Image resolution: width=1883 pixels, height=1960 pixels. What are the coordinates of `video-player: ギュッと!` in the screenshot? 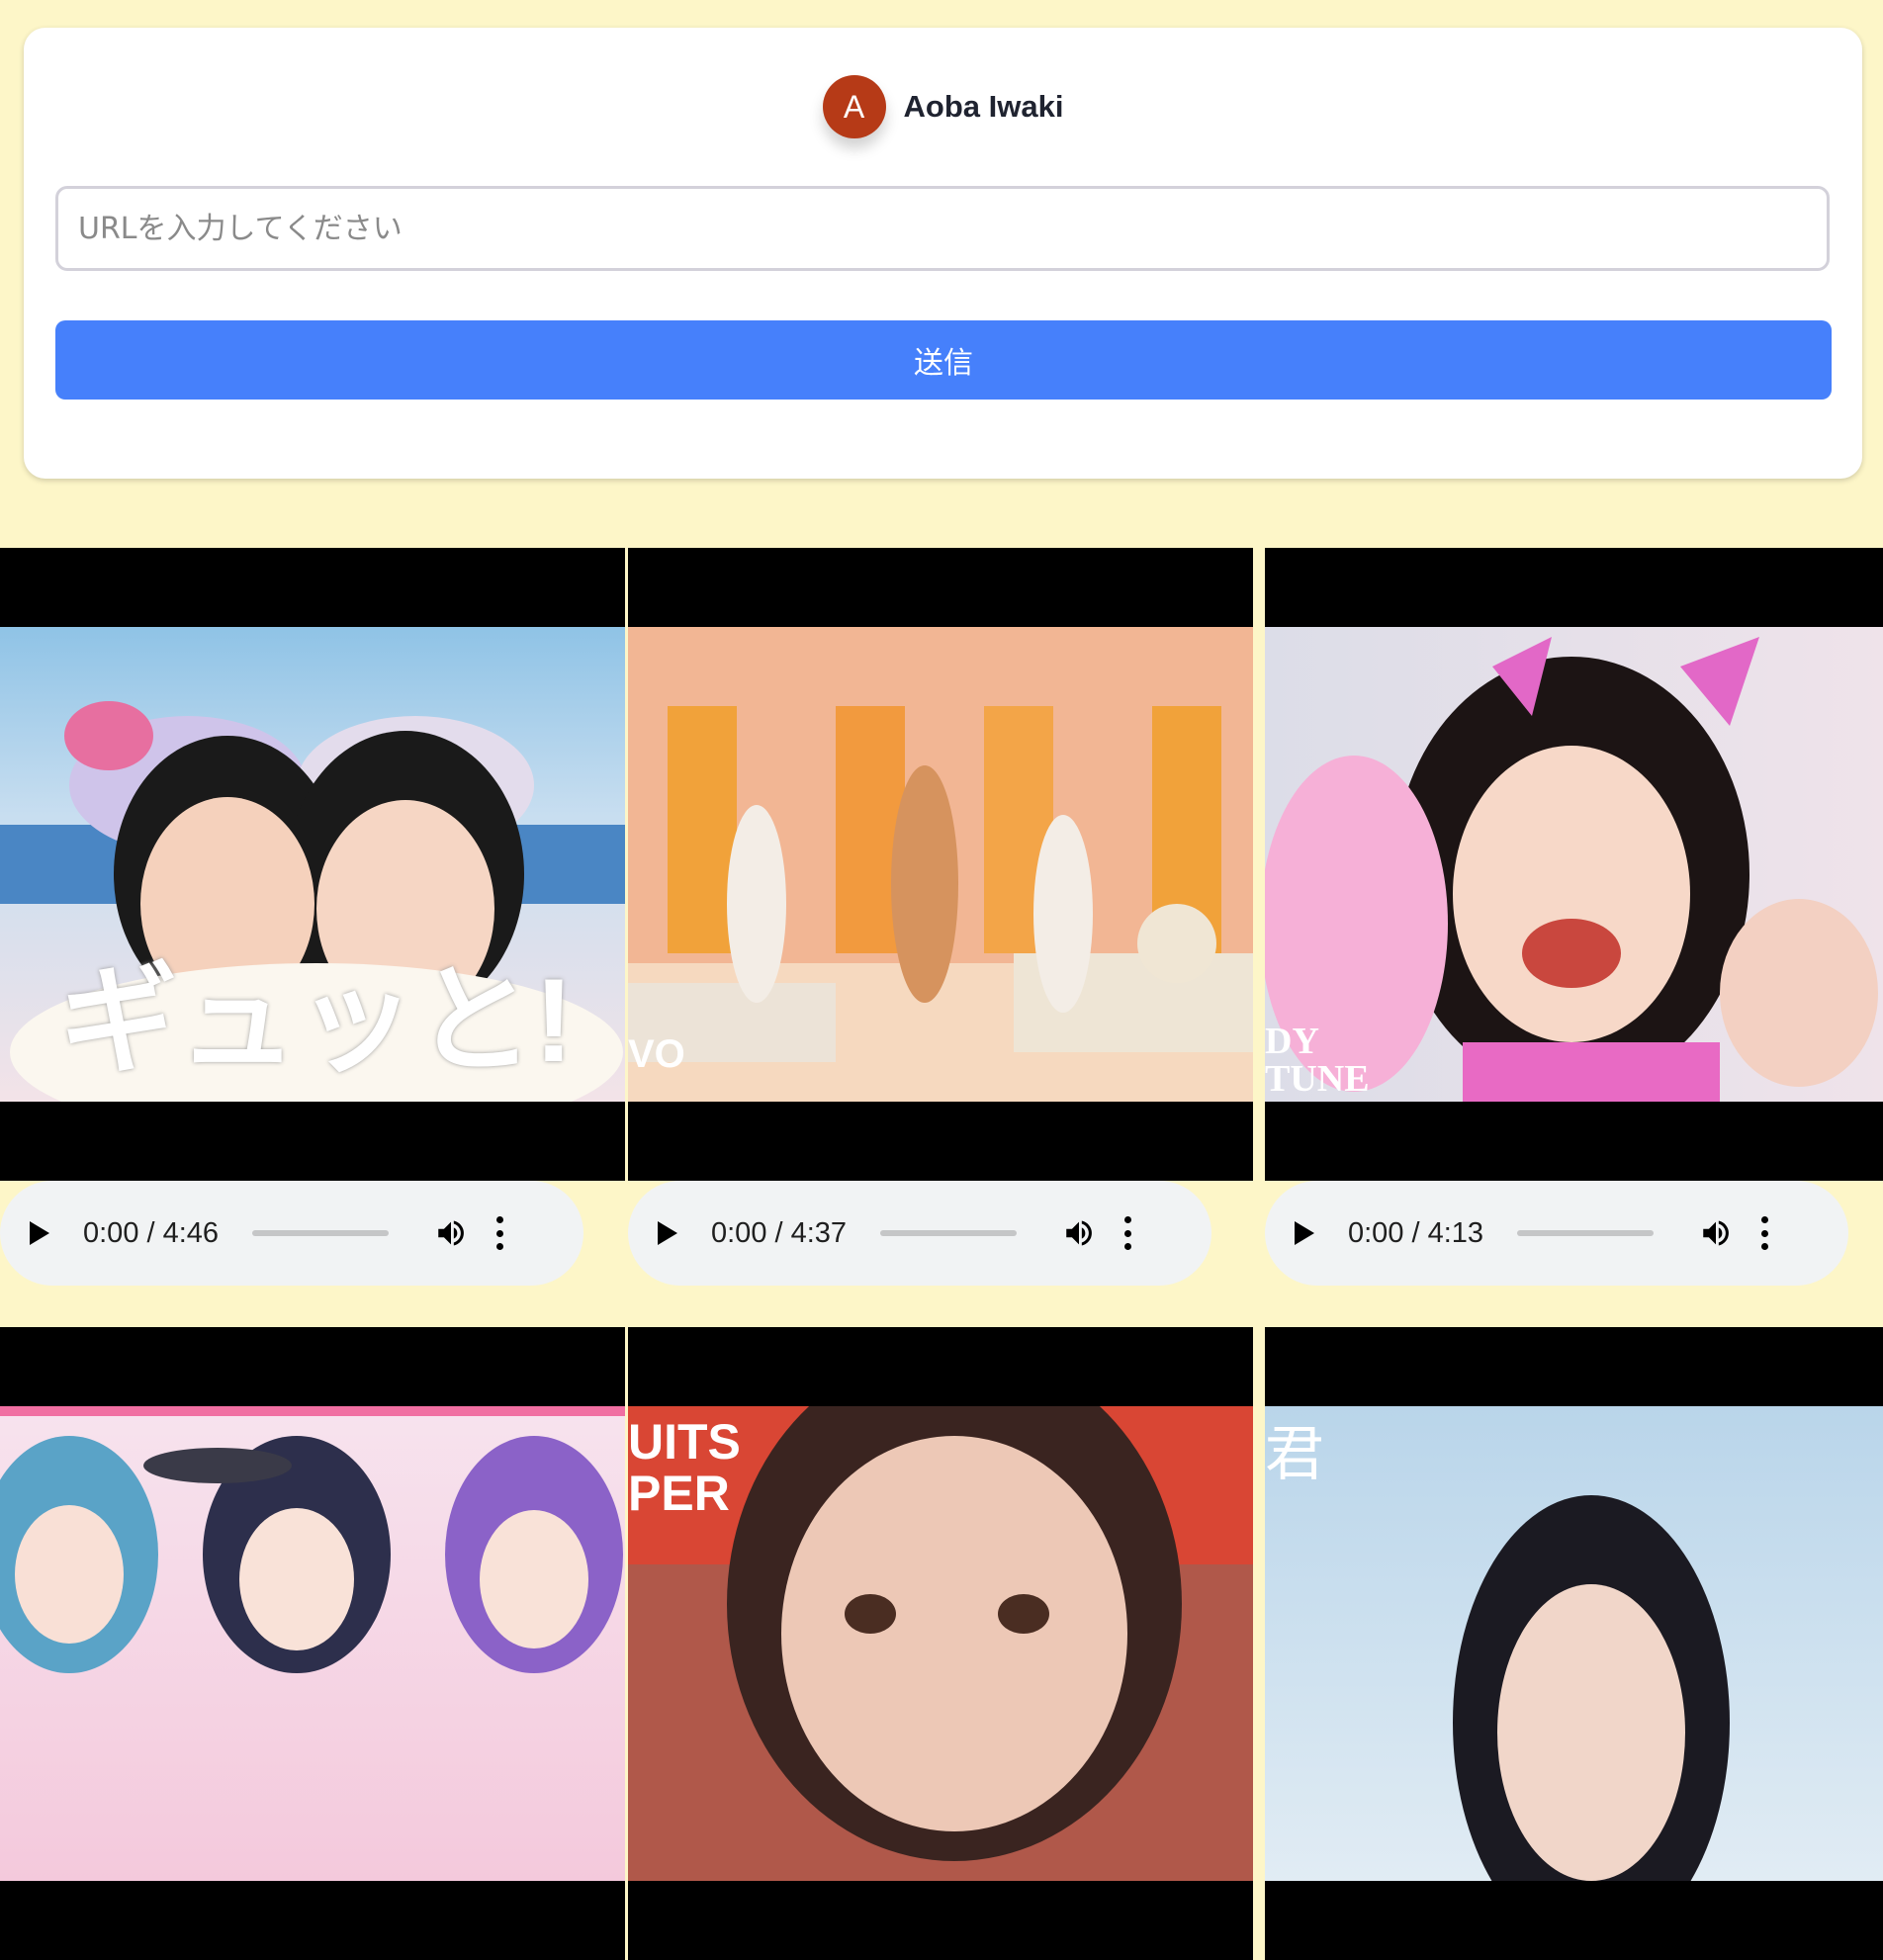 It's located at (312, 864).